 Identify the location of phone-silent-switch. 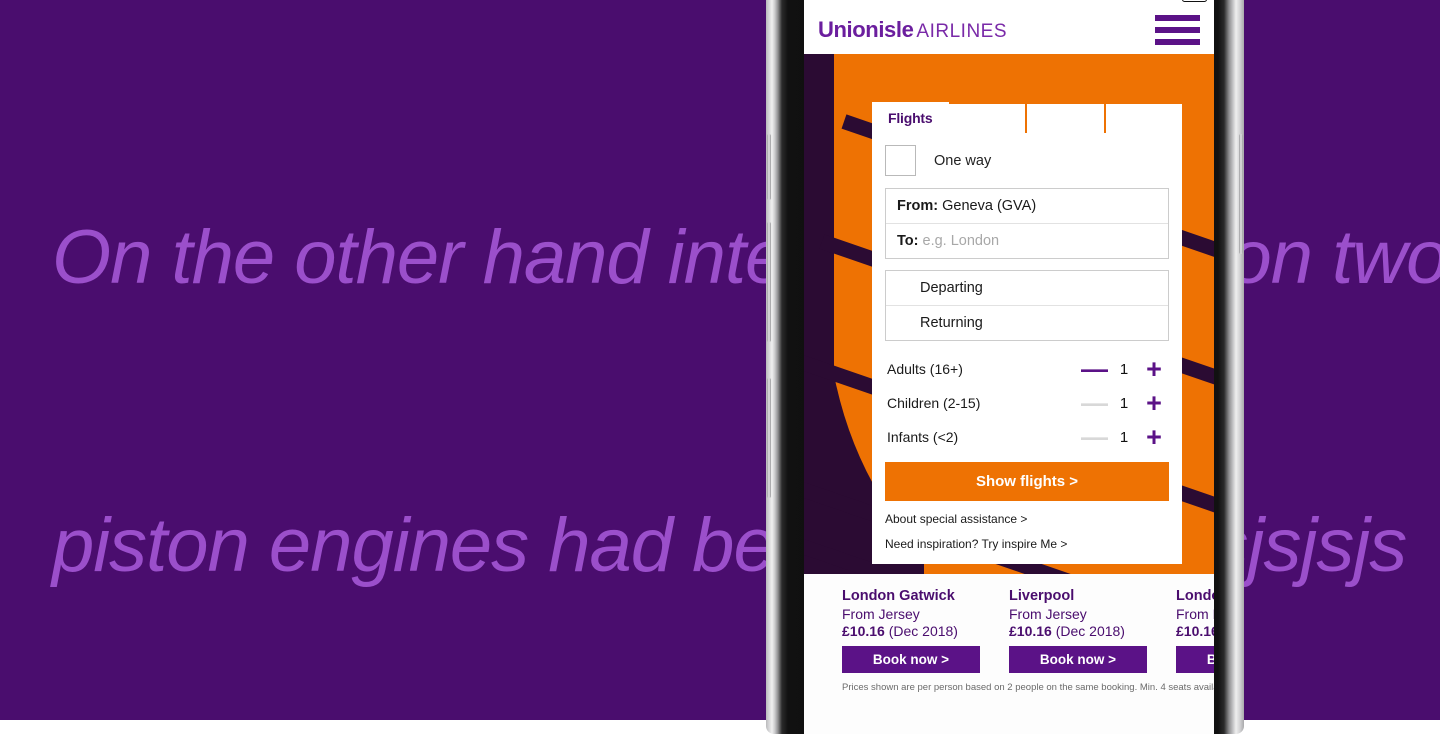
(769, 167).